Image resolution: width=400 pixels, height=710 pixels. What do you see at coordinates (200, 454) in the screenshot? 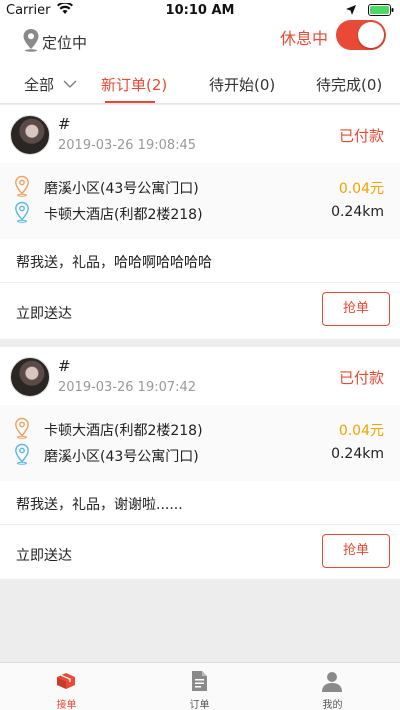
I see `dropoff-row: 磨溪小区(43号公寓门口) 0.24km` at bounding box center [200, 454].